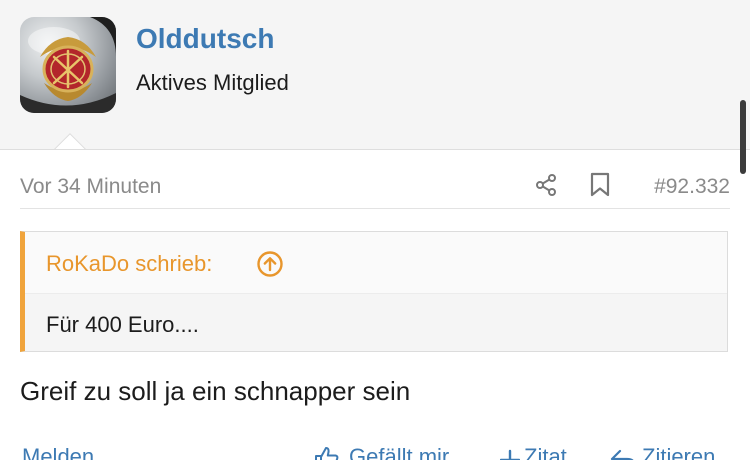 The image size is (750, 460). What do you see at coordinates (270, 264) in the screenshot?
I see `arrow-up-circle-icon` at bounding box center [270, 264].